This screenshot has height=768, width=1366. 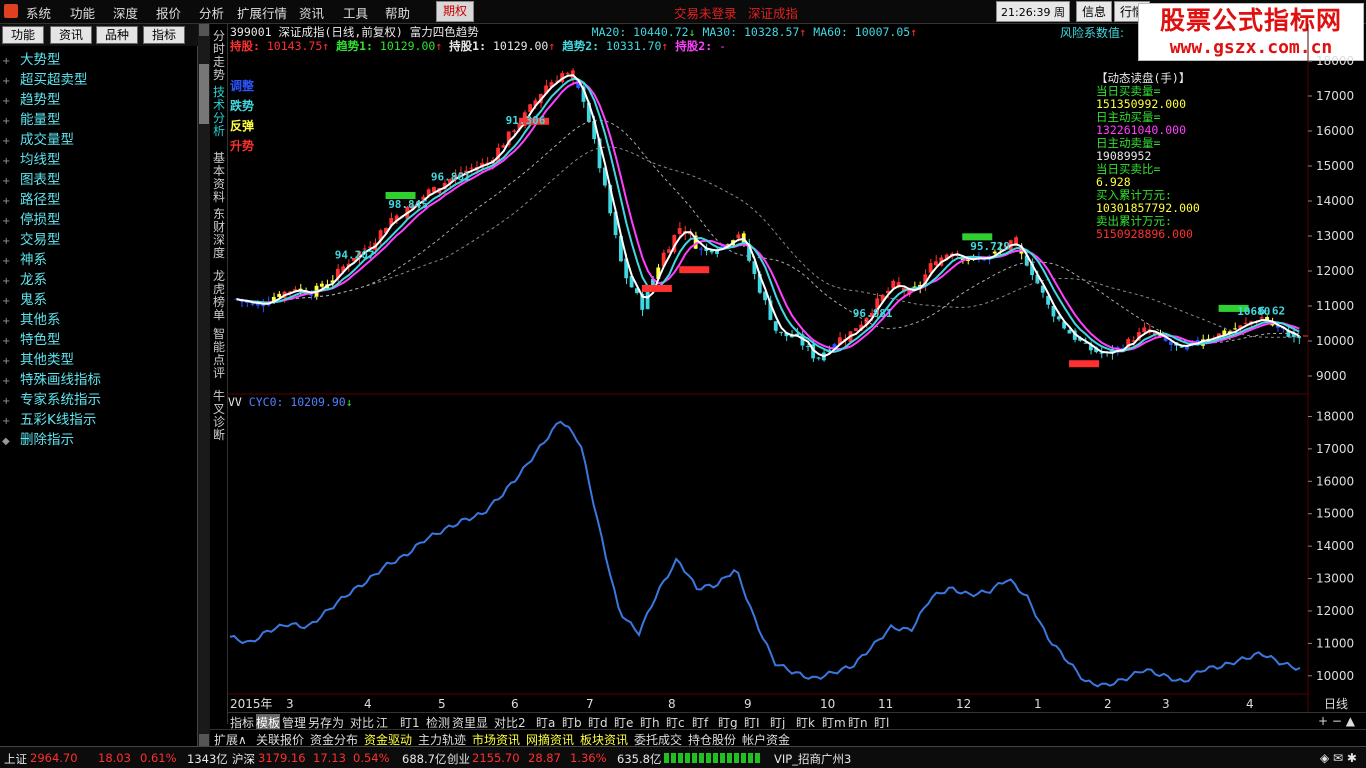 I want to click on indicator-category-item: + 其他类型, so click(x=99, y=360).